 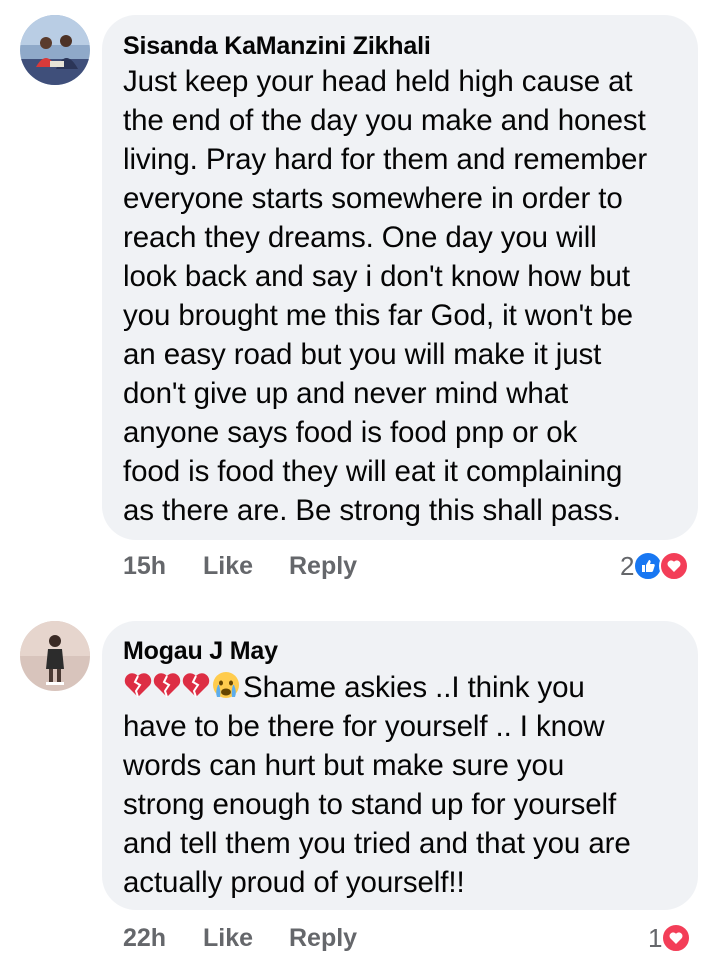 What do you see at coordinates (376, 276) in the screenshot?
I see `comment-text-line: look back and say i don't know how but` at bounding box center [376, 276].